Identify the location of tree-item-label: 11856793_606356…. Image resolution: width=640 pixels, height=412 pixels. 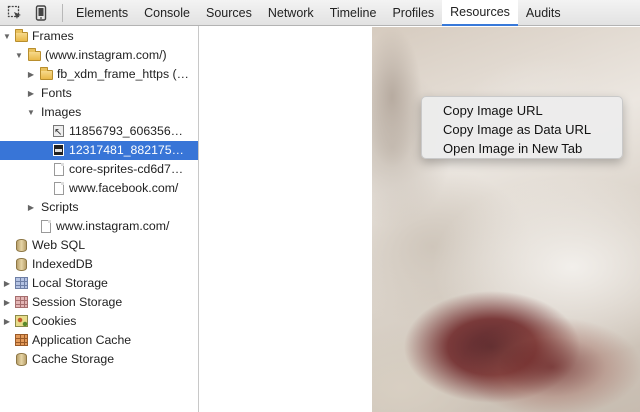
(126, 131).